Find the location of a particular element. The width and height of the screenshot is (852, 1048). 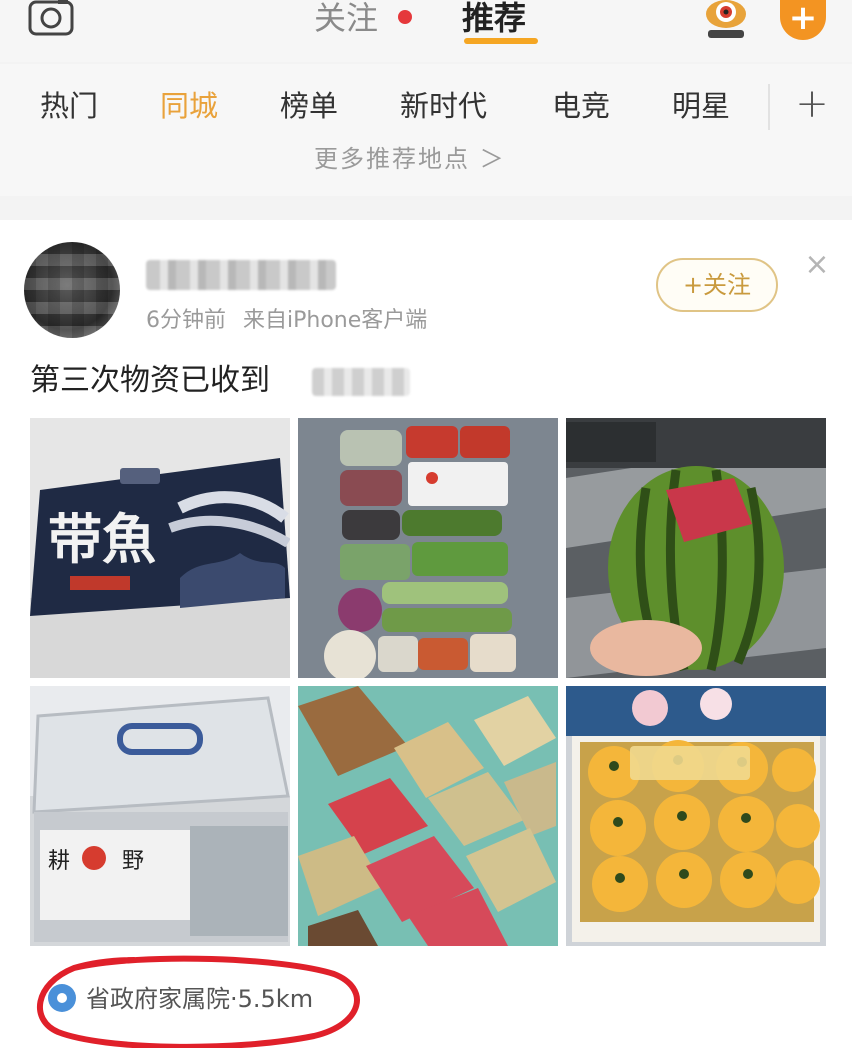

red-annotation-circle is located at coordinates (198, 1001).